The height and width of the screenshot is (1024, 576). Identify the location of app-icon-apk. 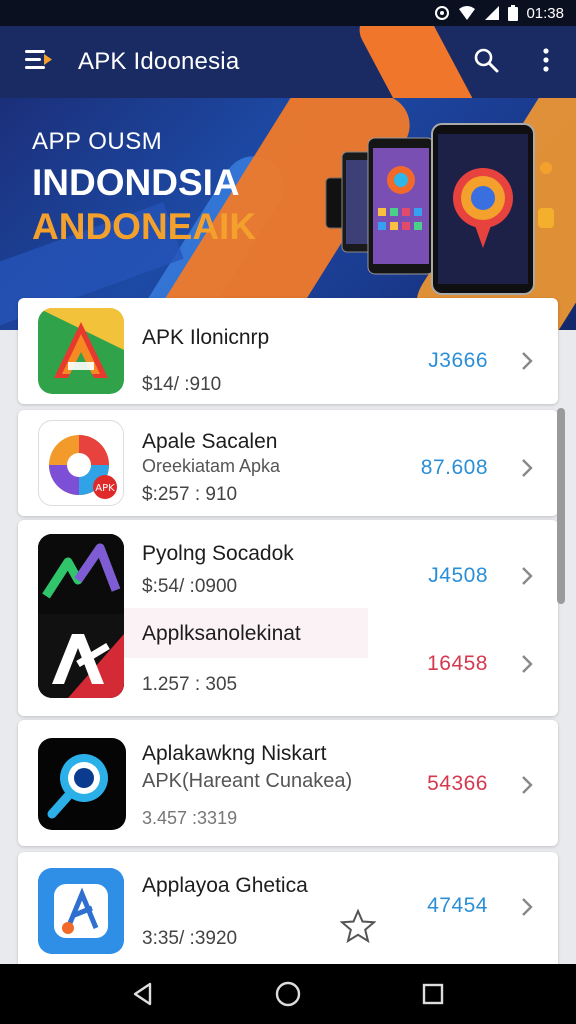
(81, 351).